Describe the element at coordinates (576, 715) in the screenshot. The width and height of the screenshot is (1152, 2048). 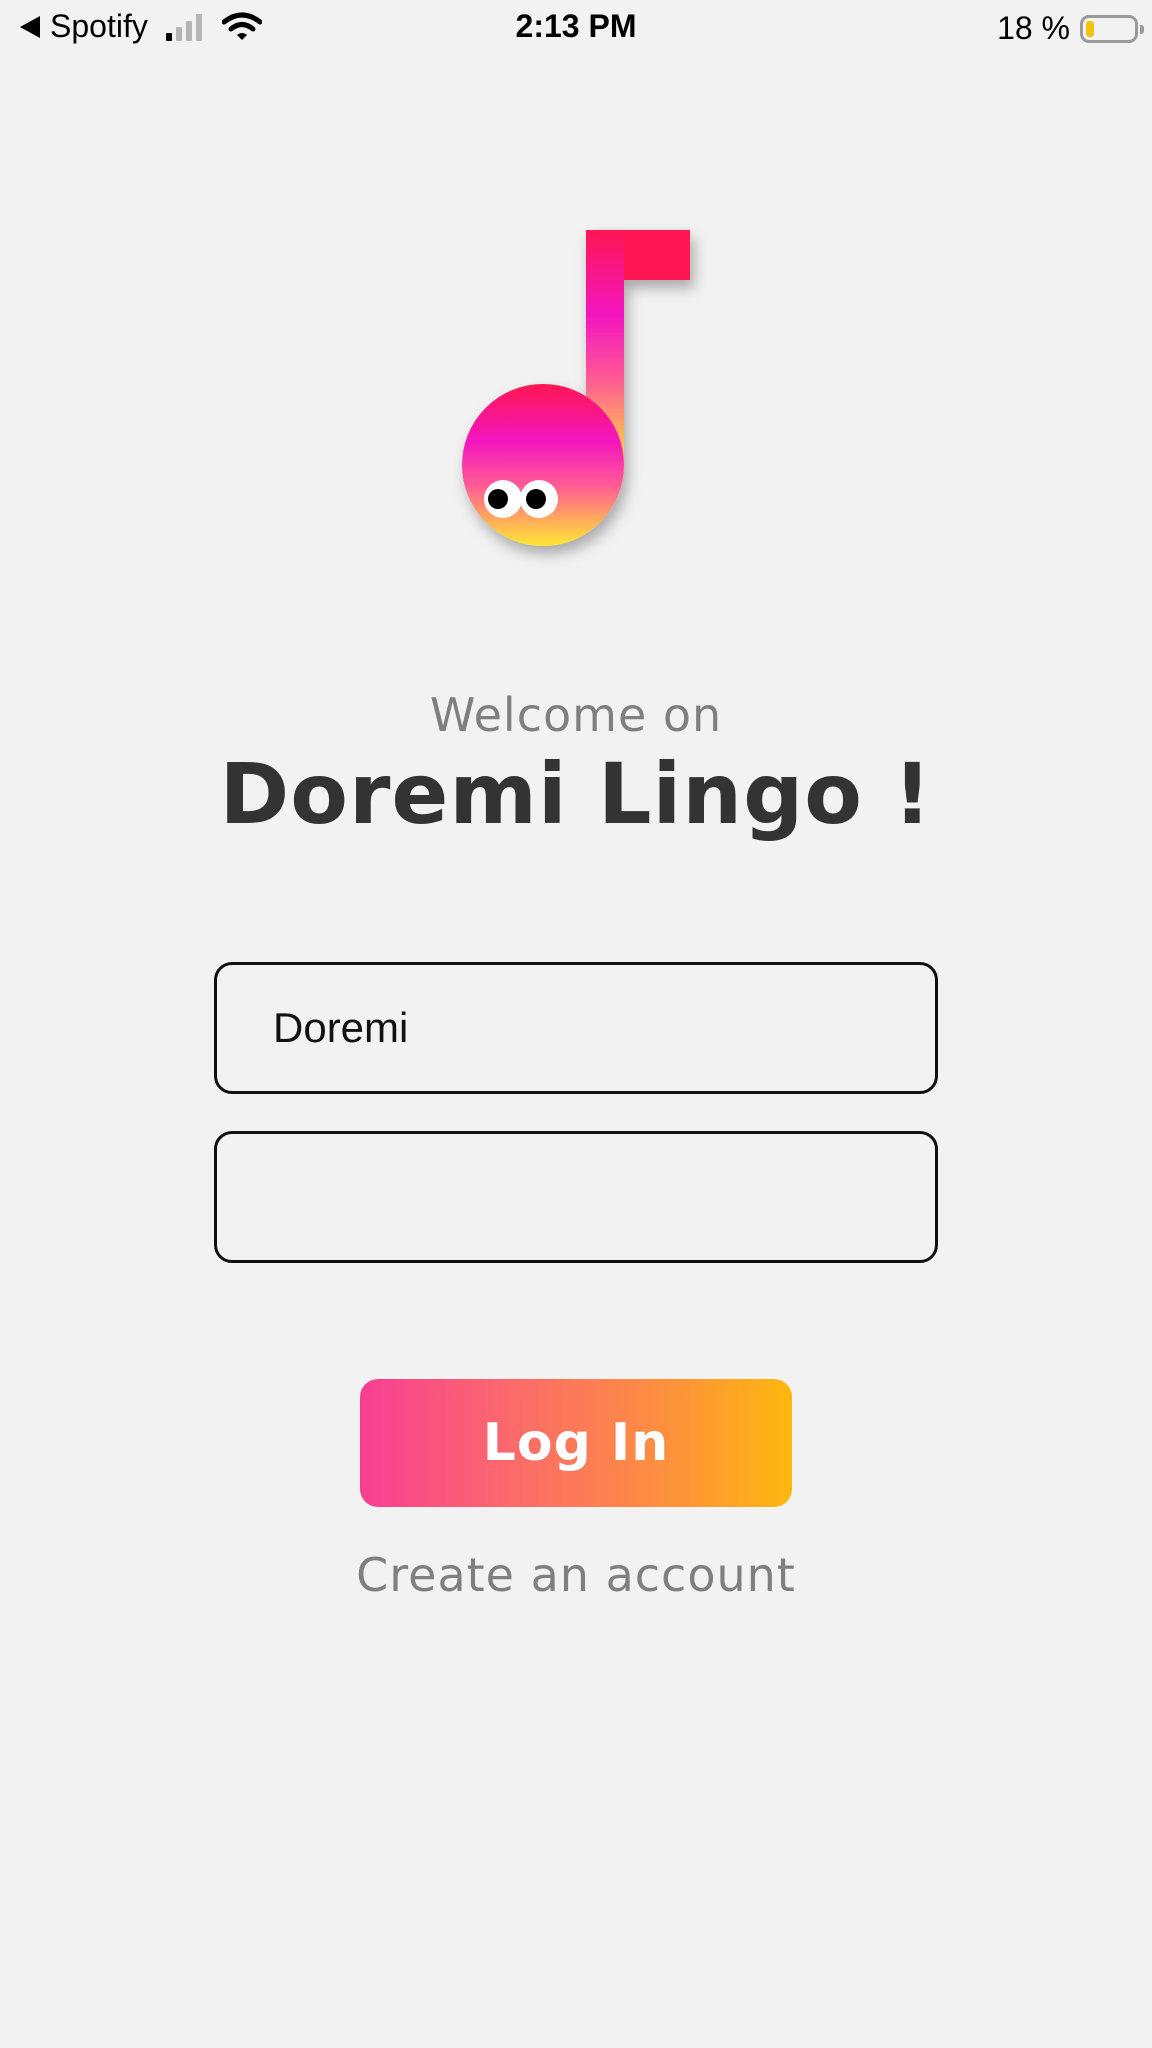
I see `welcome-subtitle: Welcome on` at that location.